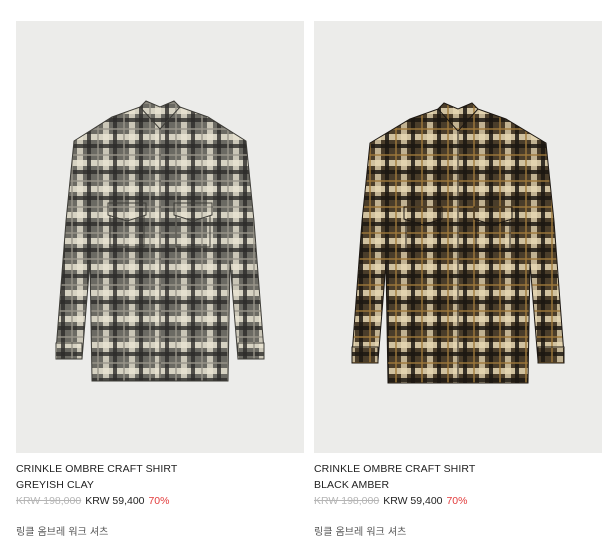 This screenshot has height=557, width=608. What do you see at coordinates (160, 485) in the screenshot?
I see `product-color: GREYISH CLAY` at bounding box center [160, 485].